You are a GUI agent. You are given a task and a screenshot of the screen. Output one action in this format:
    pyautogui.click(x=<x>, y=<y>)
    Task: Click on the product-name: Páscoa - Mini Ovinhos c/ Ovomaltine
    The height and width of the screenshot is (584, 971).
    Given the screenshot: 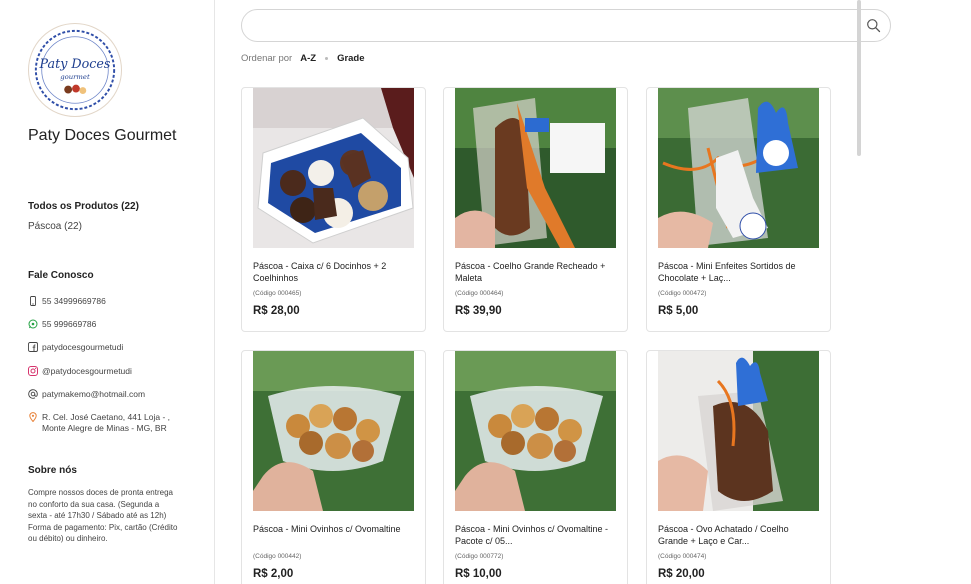 What is the action you would take?
    pyautogui.click(x=334, y=529)
    